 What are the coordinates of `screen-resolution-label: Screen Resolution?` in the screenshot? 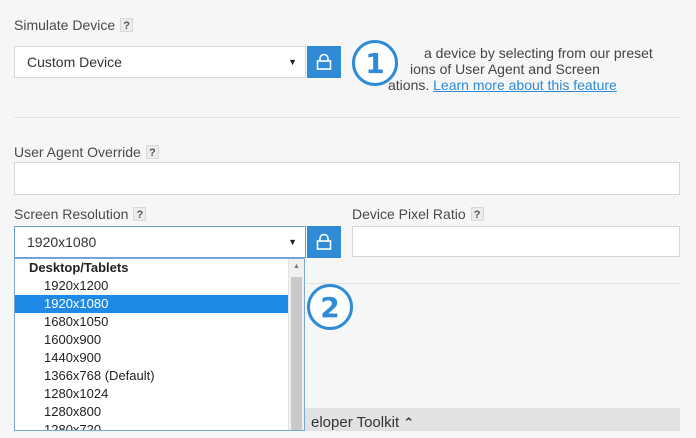 It's located at (80, 214).